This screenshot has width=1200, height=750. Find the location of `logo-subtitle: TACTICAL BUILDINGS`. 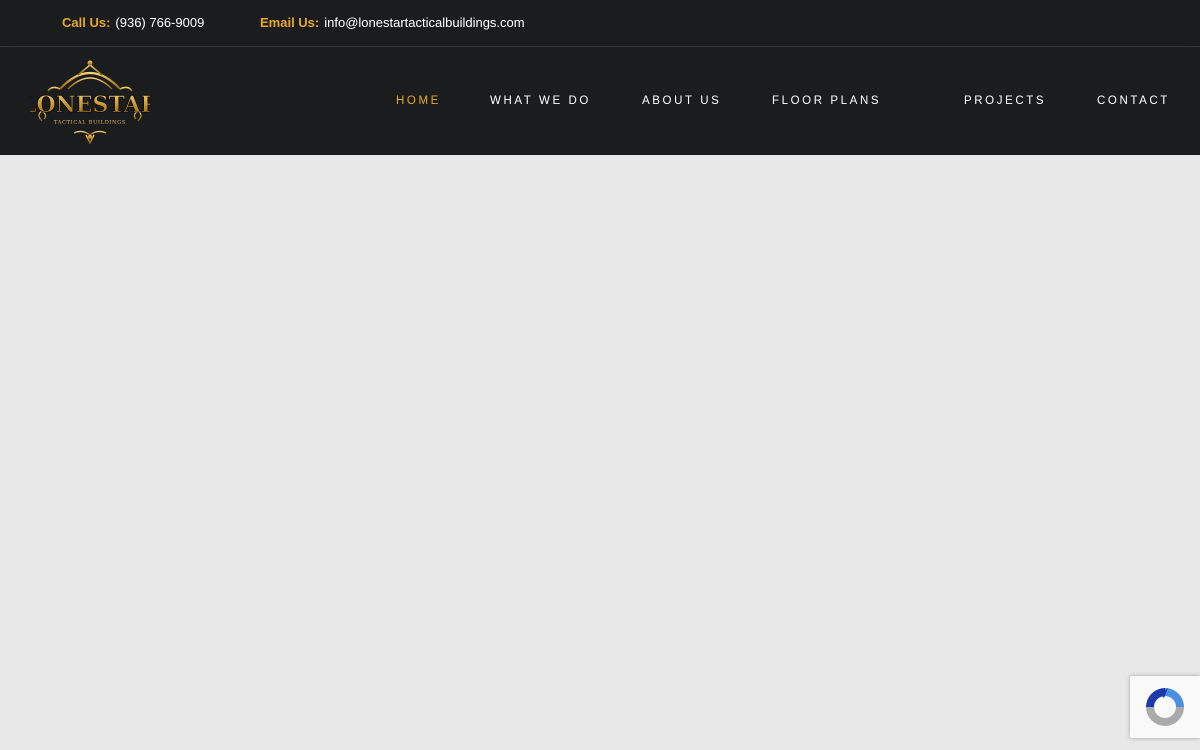

logo-subtitle: TACTICAL BUILDINGS is located at coordinates (90, 123).